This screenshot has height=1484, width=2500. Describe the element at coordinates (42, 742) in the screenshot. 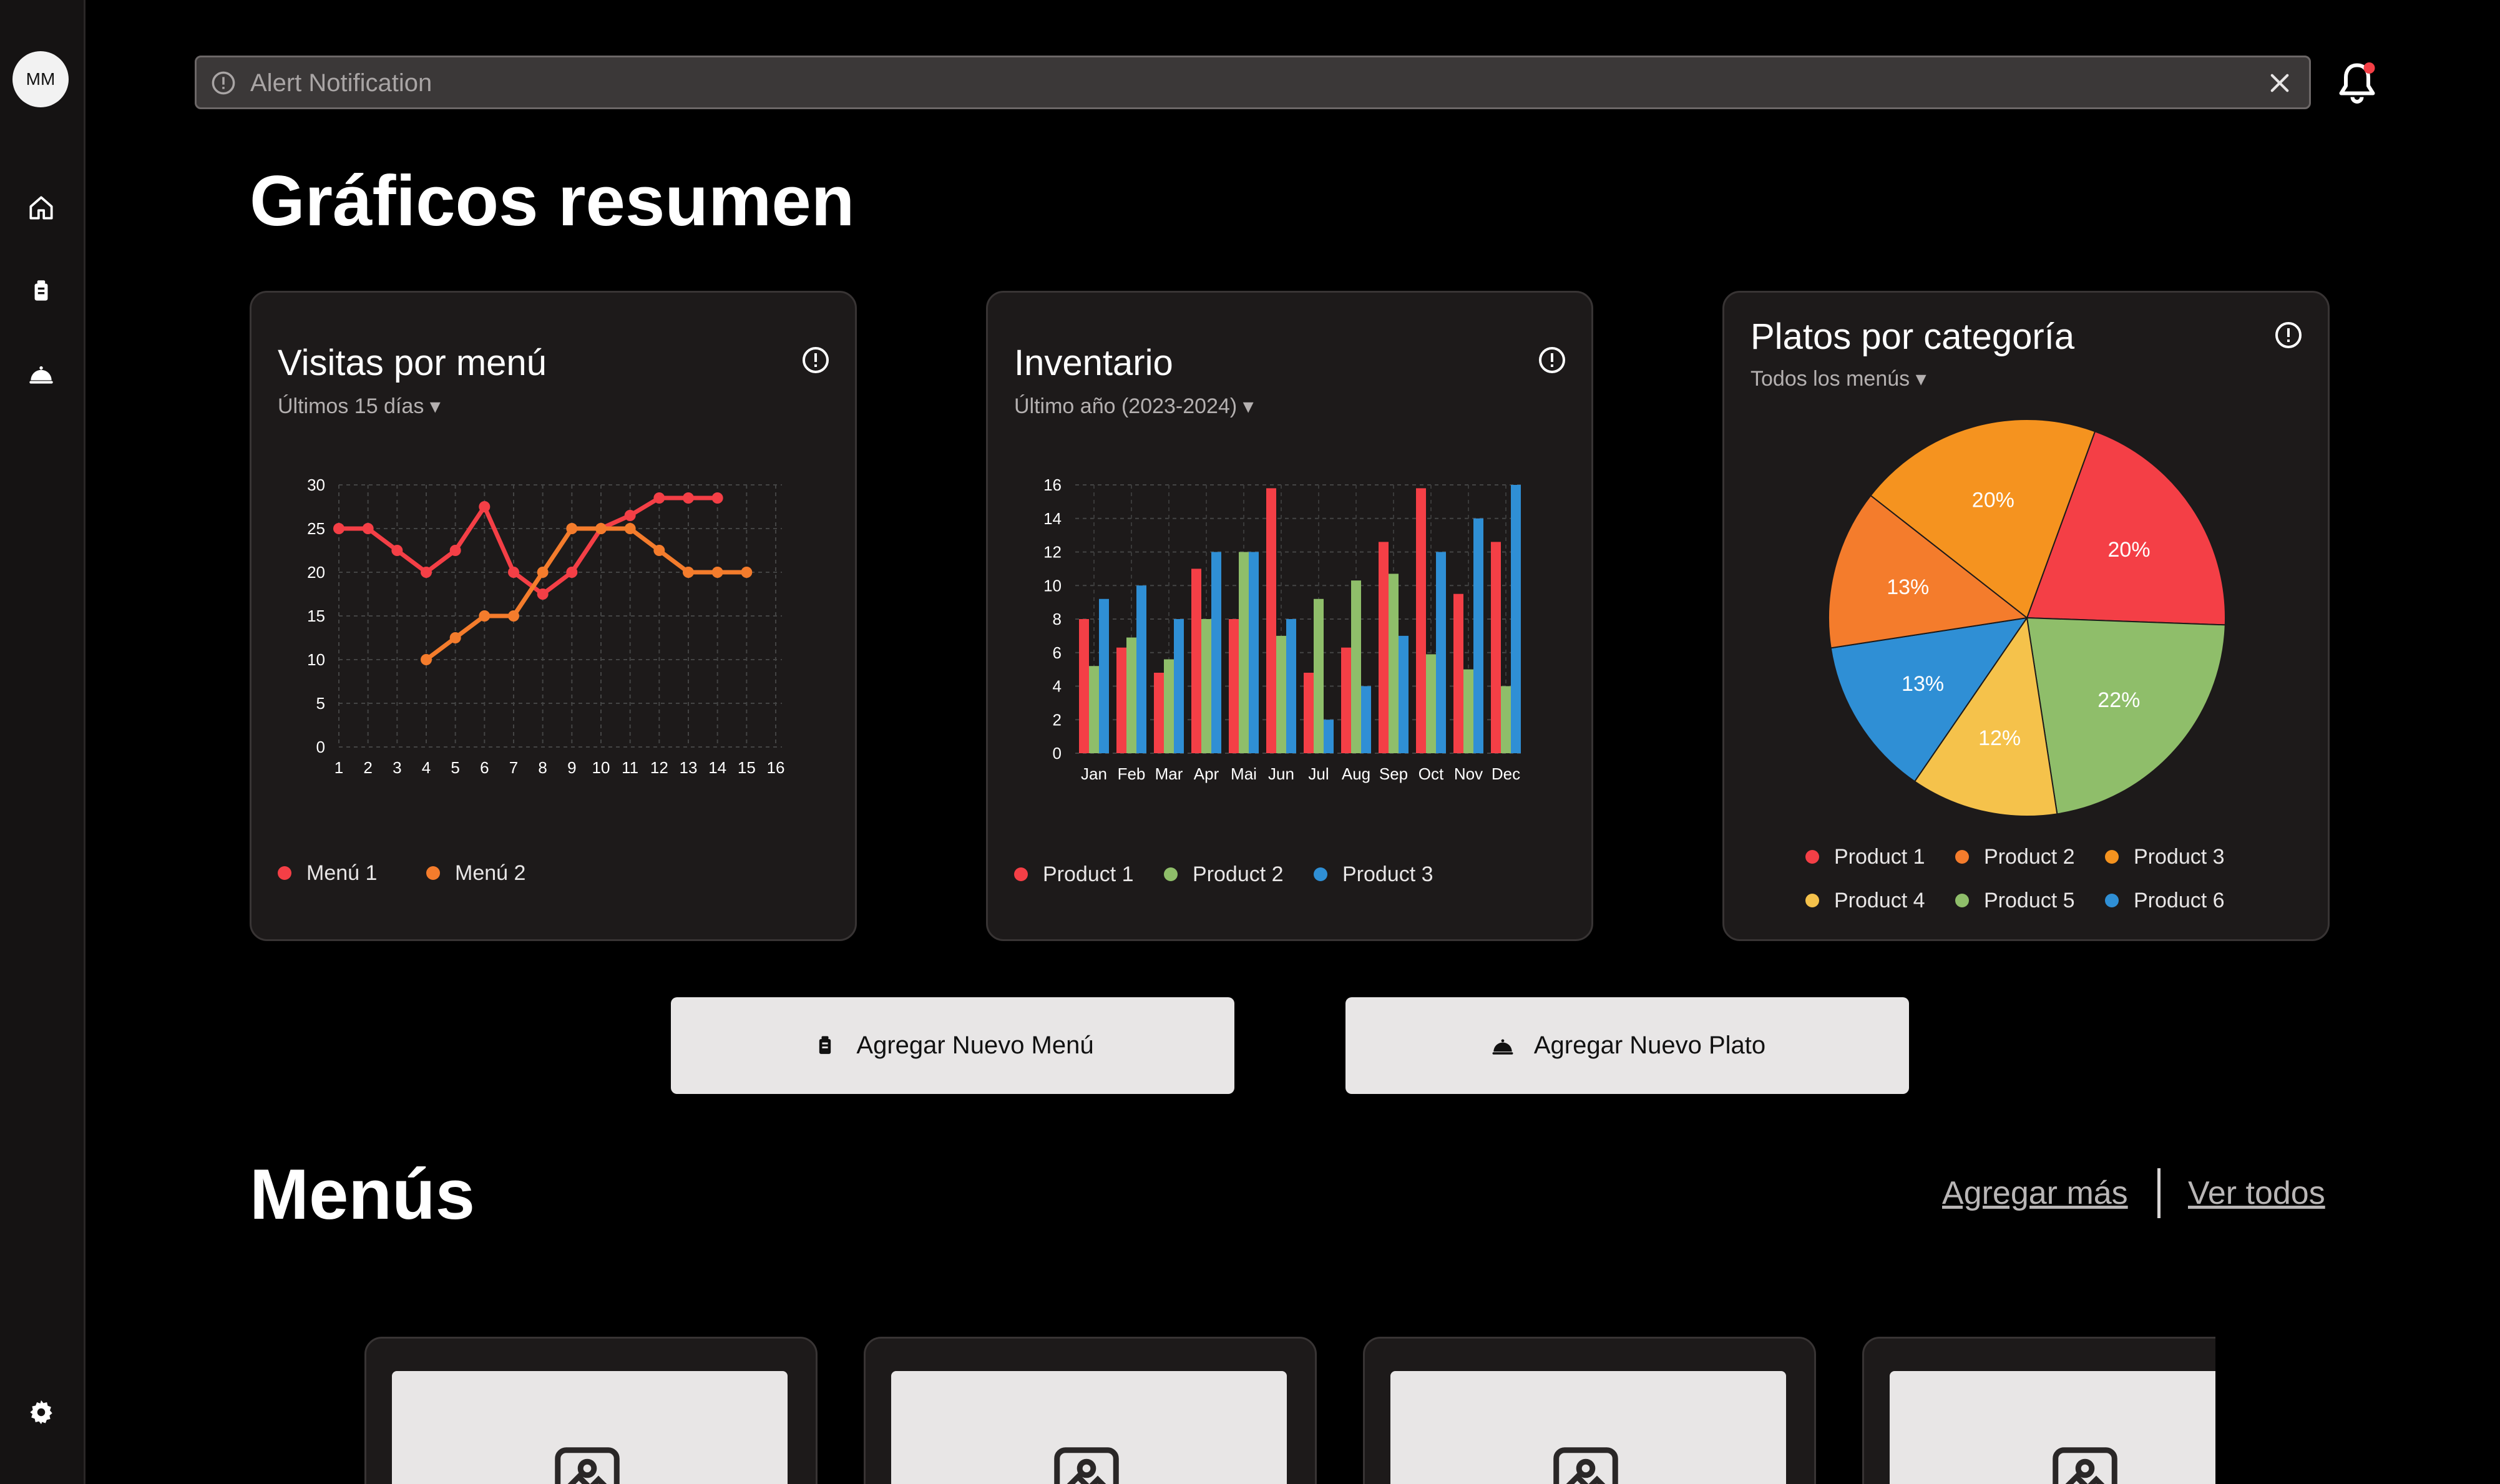

I see `sidebar: MM` at that location.